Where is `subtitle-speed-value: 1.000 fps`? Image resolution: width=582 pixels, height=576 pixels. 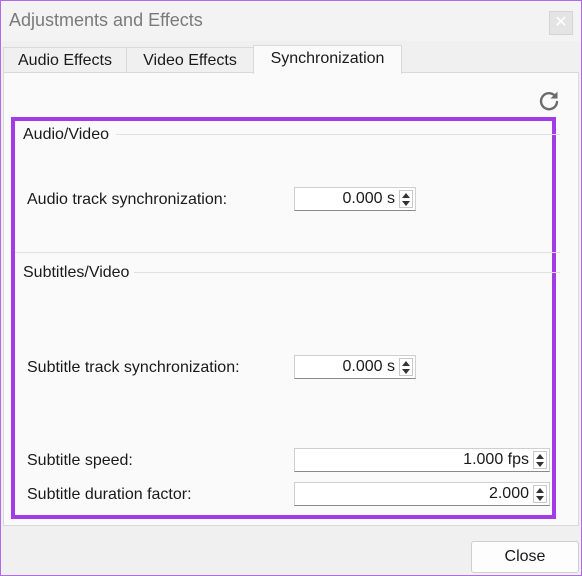 subtitle-speed-value: 1.000 fps is located at coordinates (496, 459).